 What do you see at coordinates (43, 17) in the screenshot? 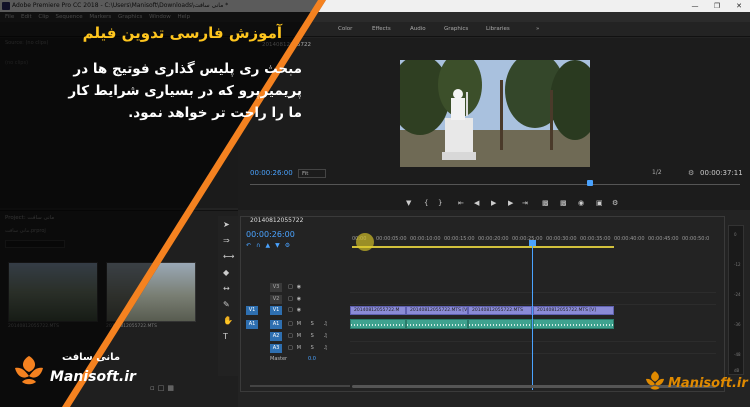
I see `menu-clip: Clip` at bounding box center [43, 17].